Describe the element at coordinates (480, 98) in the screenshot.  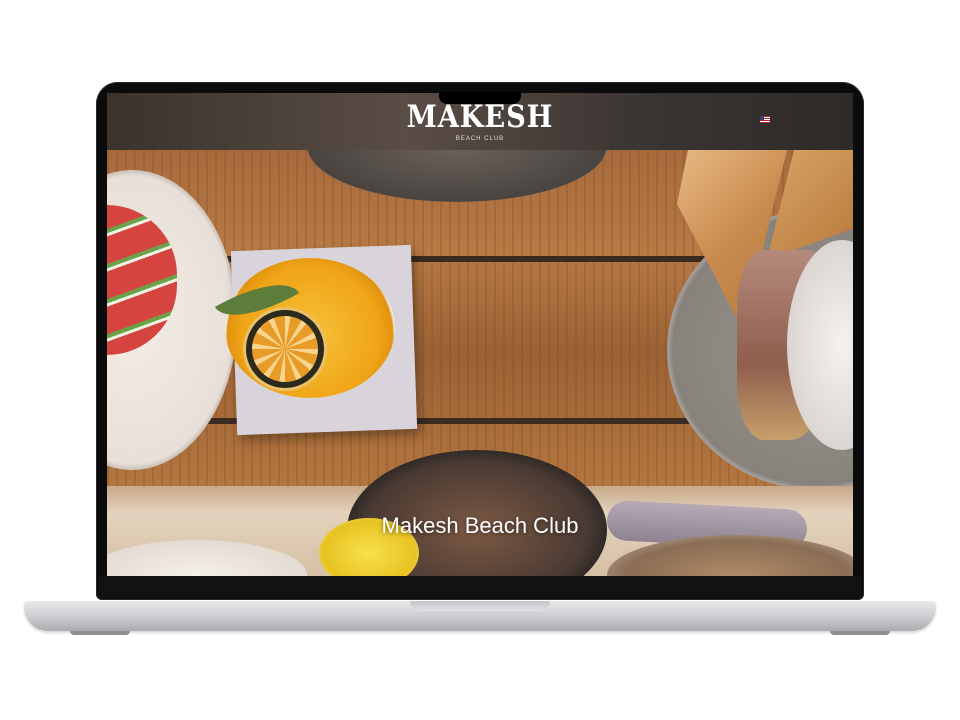
I see `camera-notch` at that location.